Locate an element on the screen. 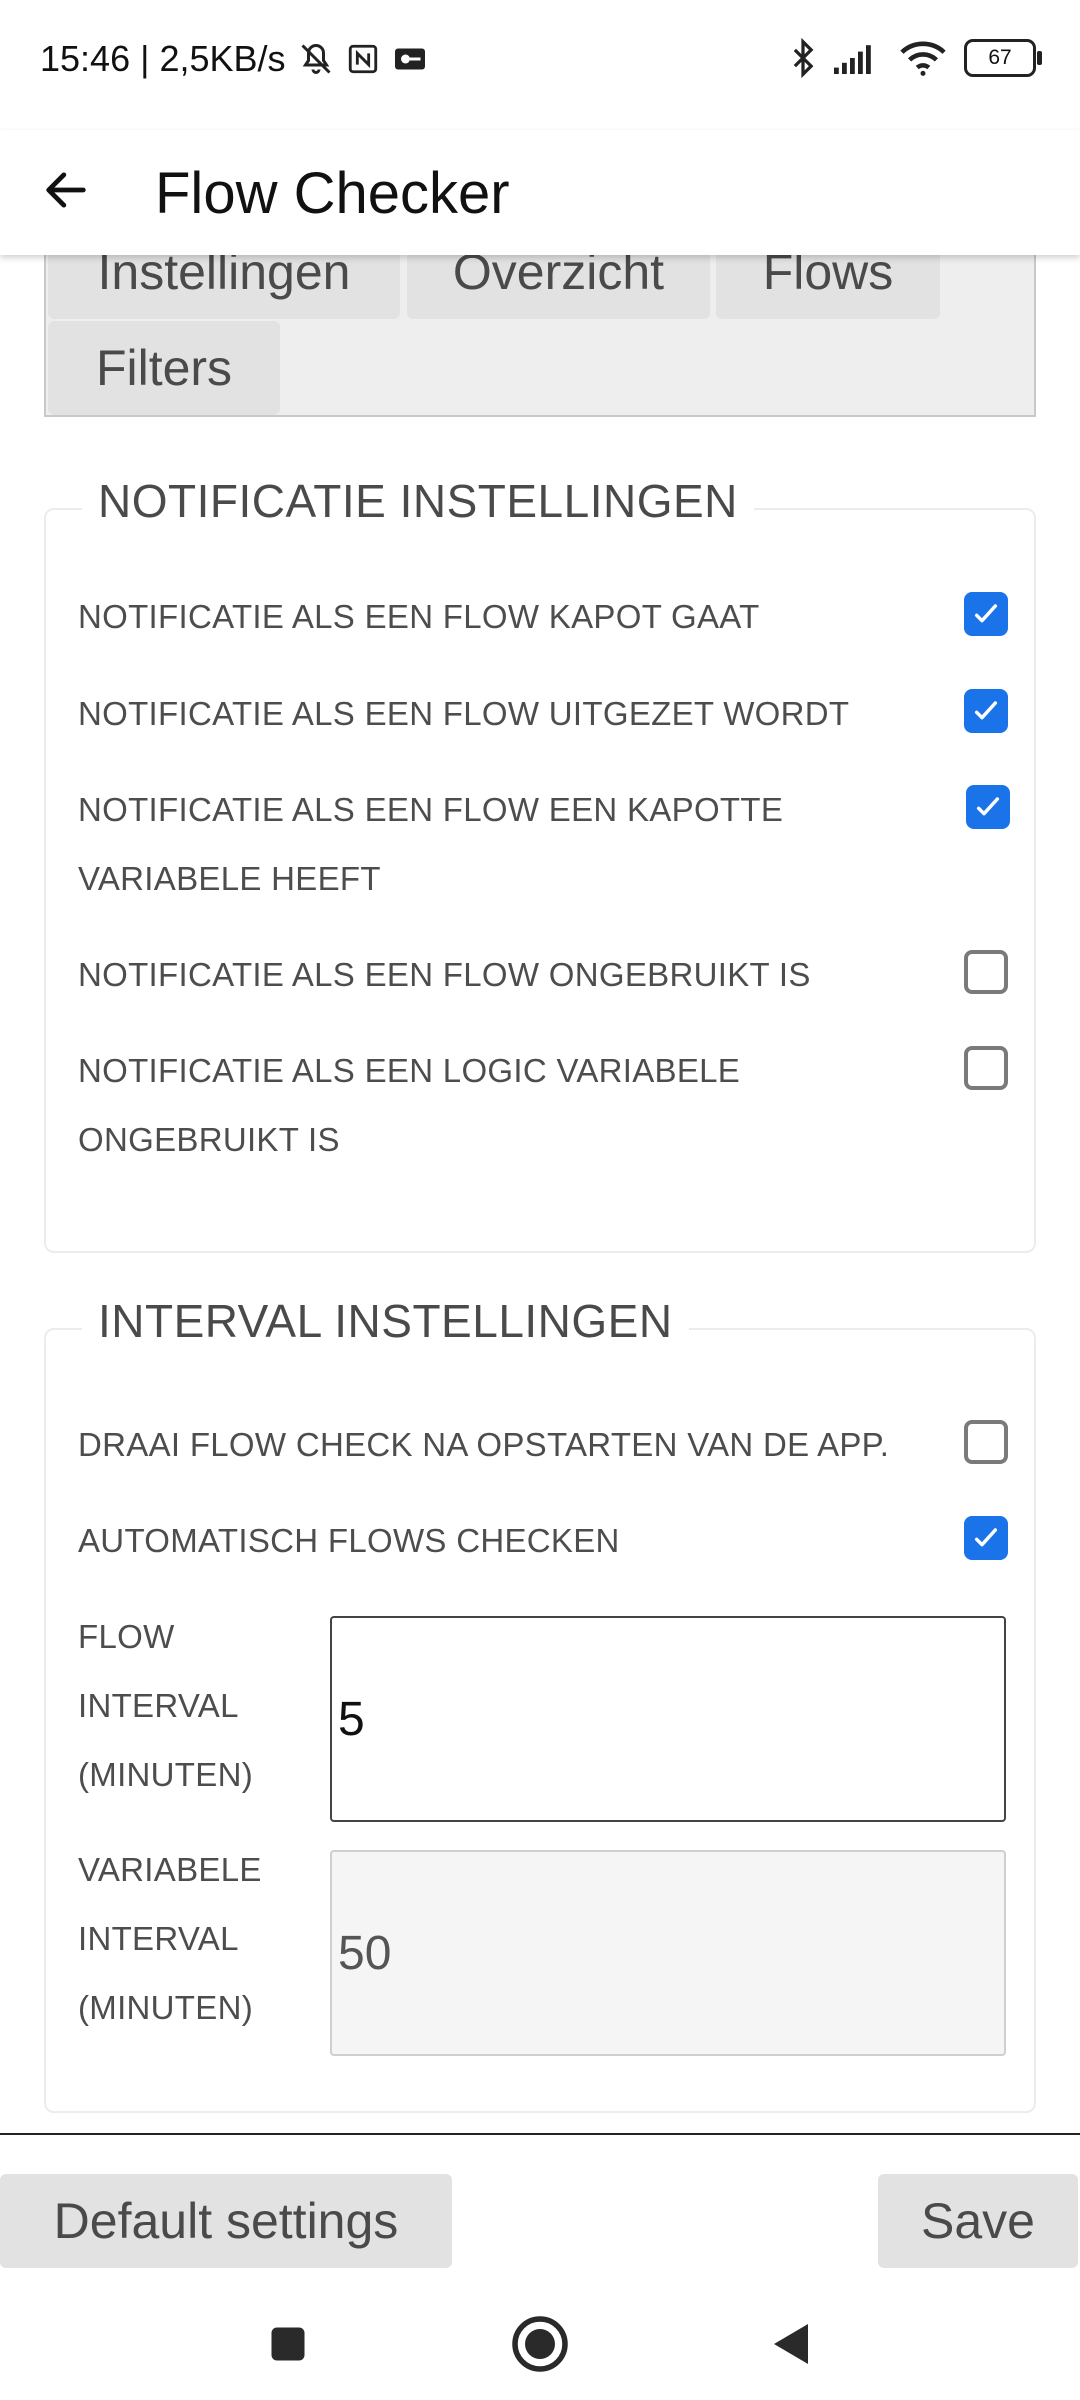 This screenshot has width=1080, height=2400. back-button is located at coordinates (66, 190).